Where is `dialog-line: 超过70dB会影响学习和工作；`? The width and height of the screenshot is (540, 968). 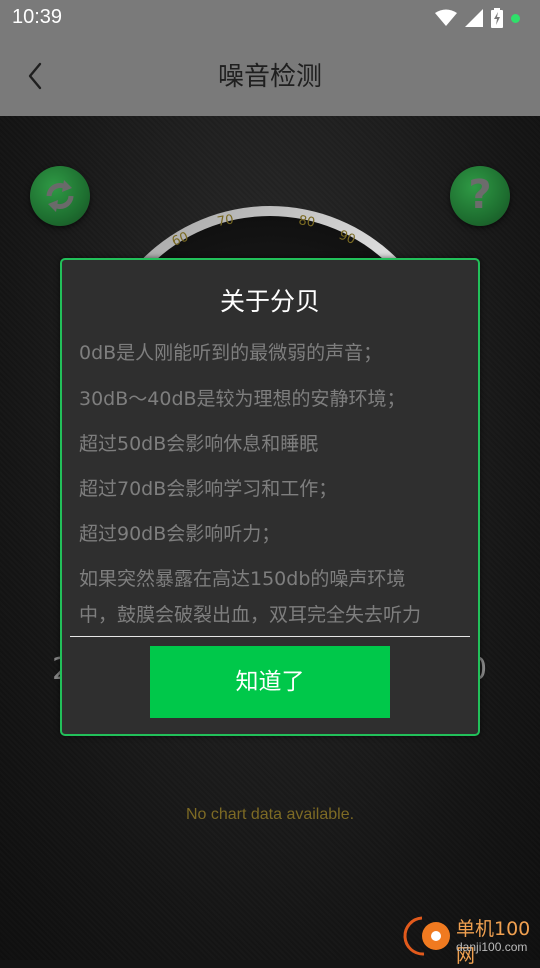 dialog-line: 超过70dB会影响学习和工作； is located at coordinates (208, 489).